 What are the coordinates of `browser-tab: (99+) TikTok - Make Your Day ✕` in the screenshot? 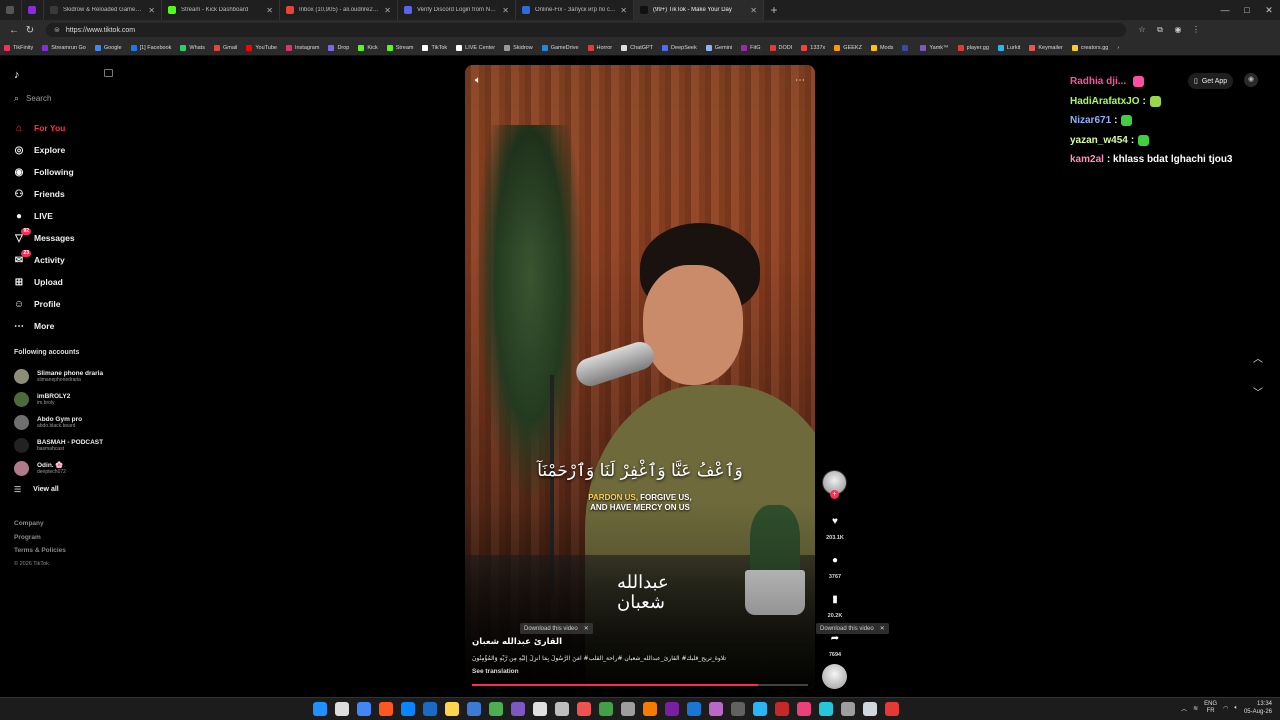 It's located at (699, 10).